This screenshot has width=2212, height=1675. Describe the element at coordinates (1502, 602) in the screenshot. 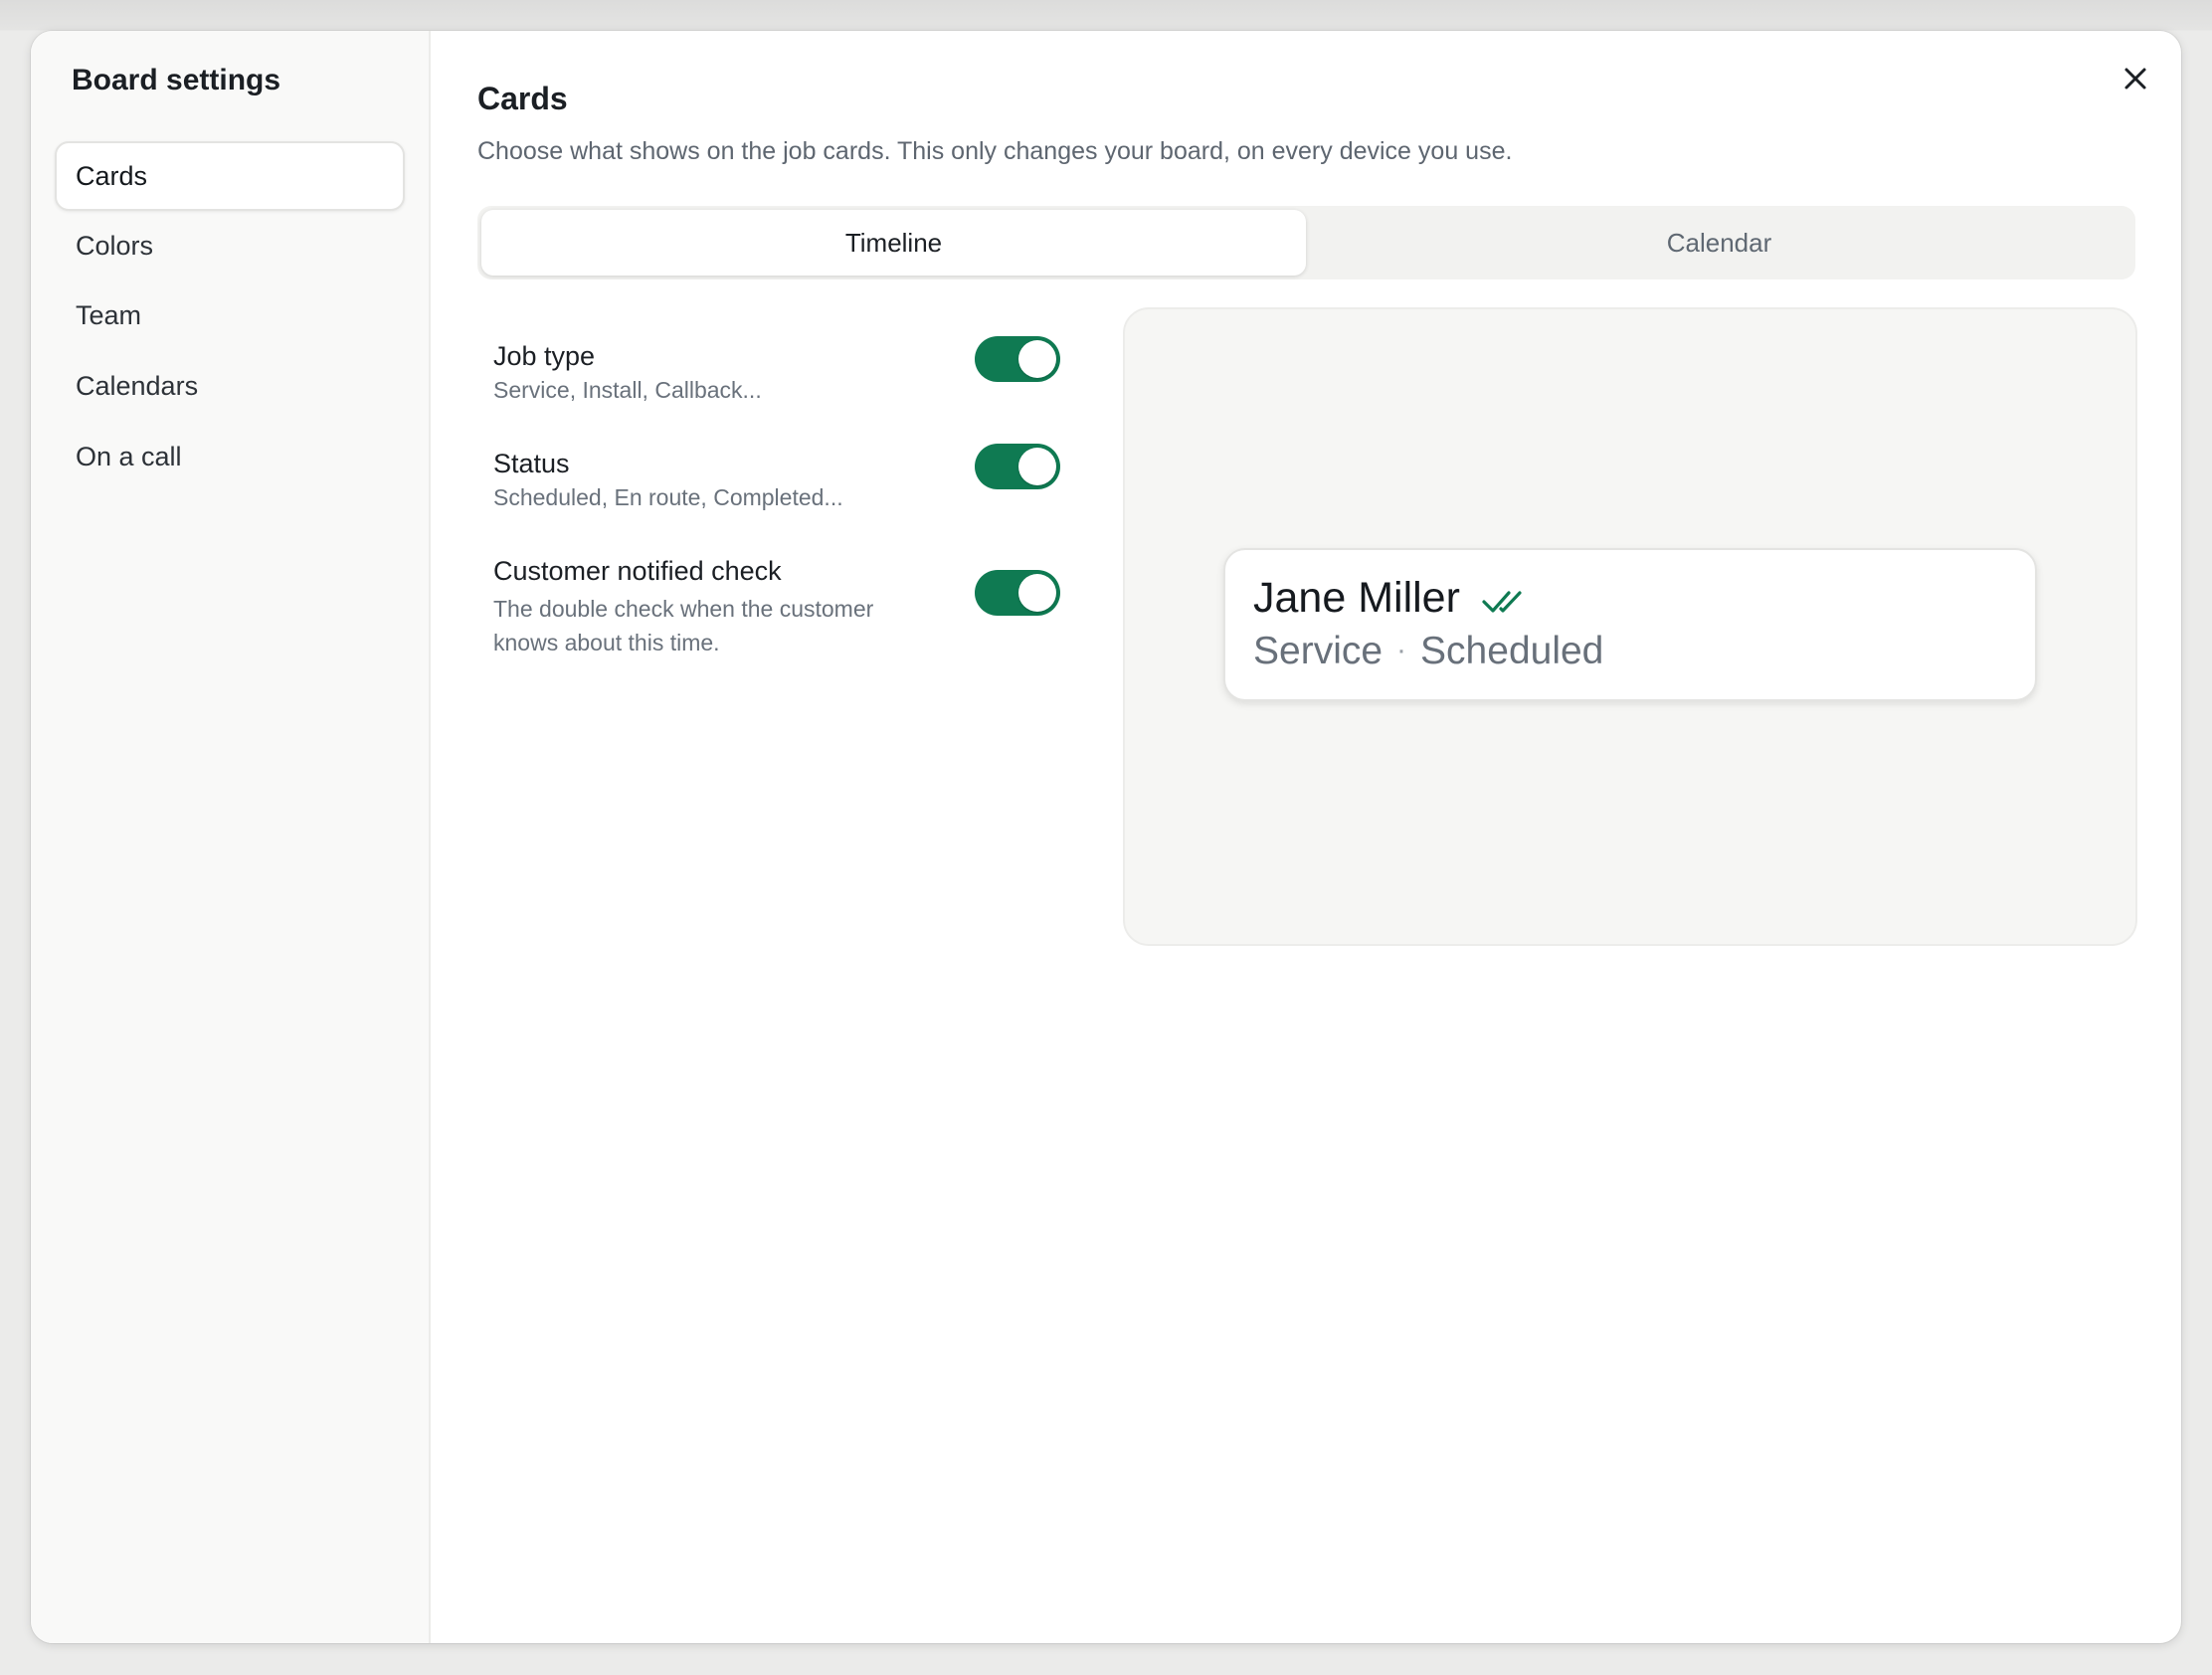

I see `double-check-icon` at that location.